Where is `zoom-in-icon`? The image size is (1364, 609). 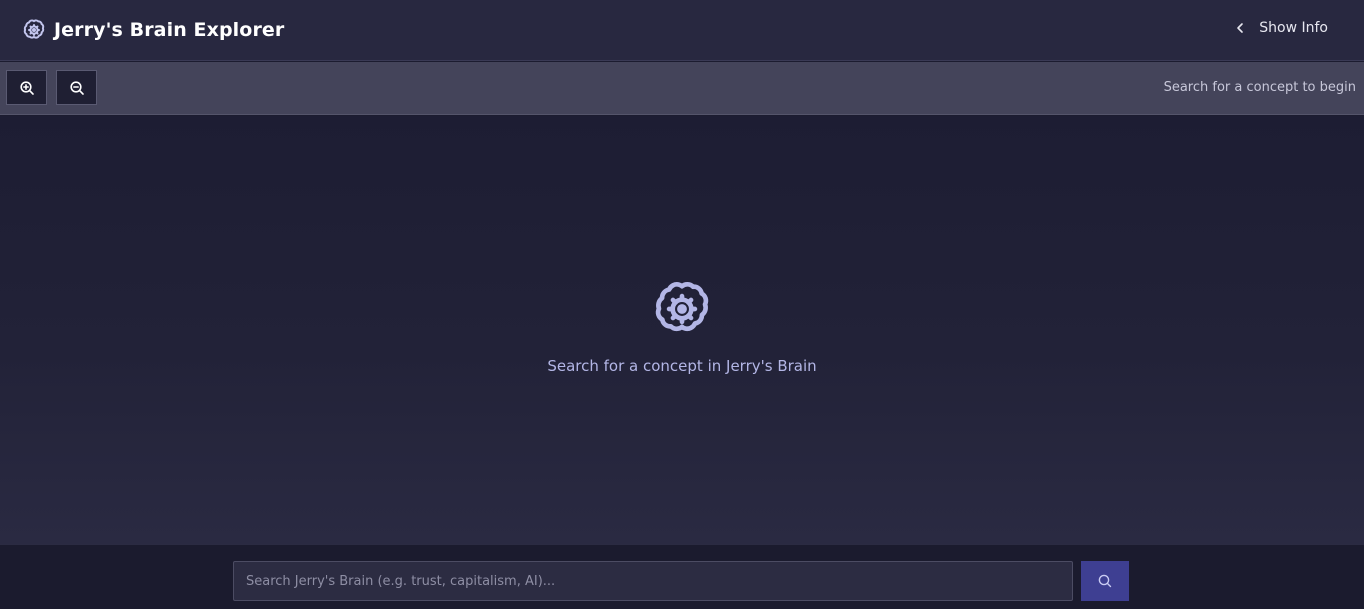 zoom-in-icon is located at coordinates (26, 87).